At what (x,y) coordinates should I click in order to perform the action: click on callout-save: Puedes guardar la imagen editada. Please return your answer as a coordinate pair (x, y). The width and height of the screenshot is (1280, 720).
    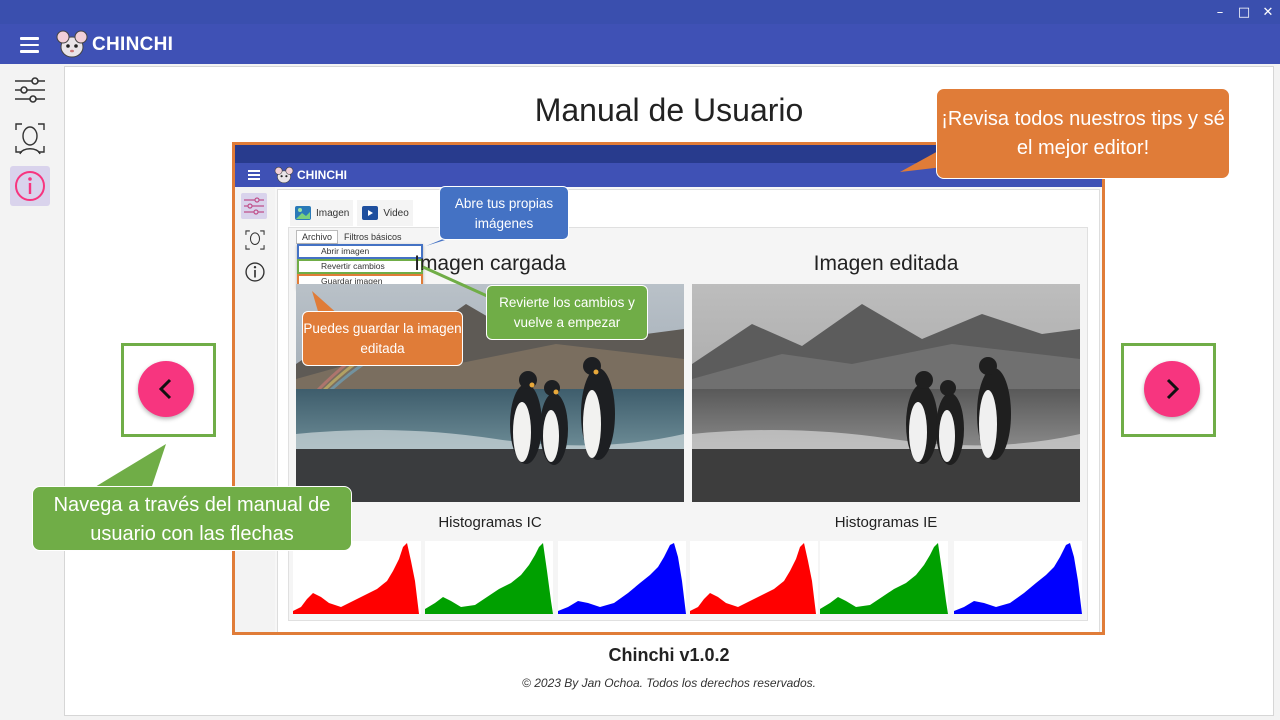
    Looking at the image, I should click on (382, 338).